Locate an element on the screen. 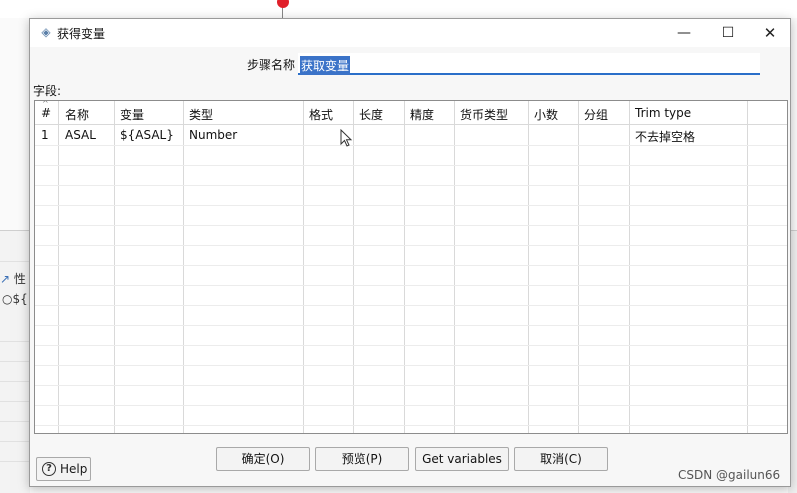 This screenshot has width=797, height=493. step-name-label: 步骤名称 is located at coordinates (271, 65).